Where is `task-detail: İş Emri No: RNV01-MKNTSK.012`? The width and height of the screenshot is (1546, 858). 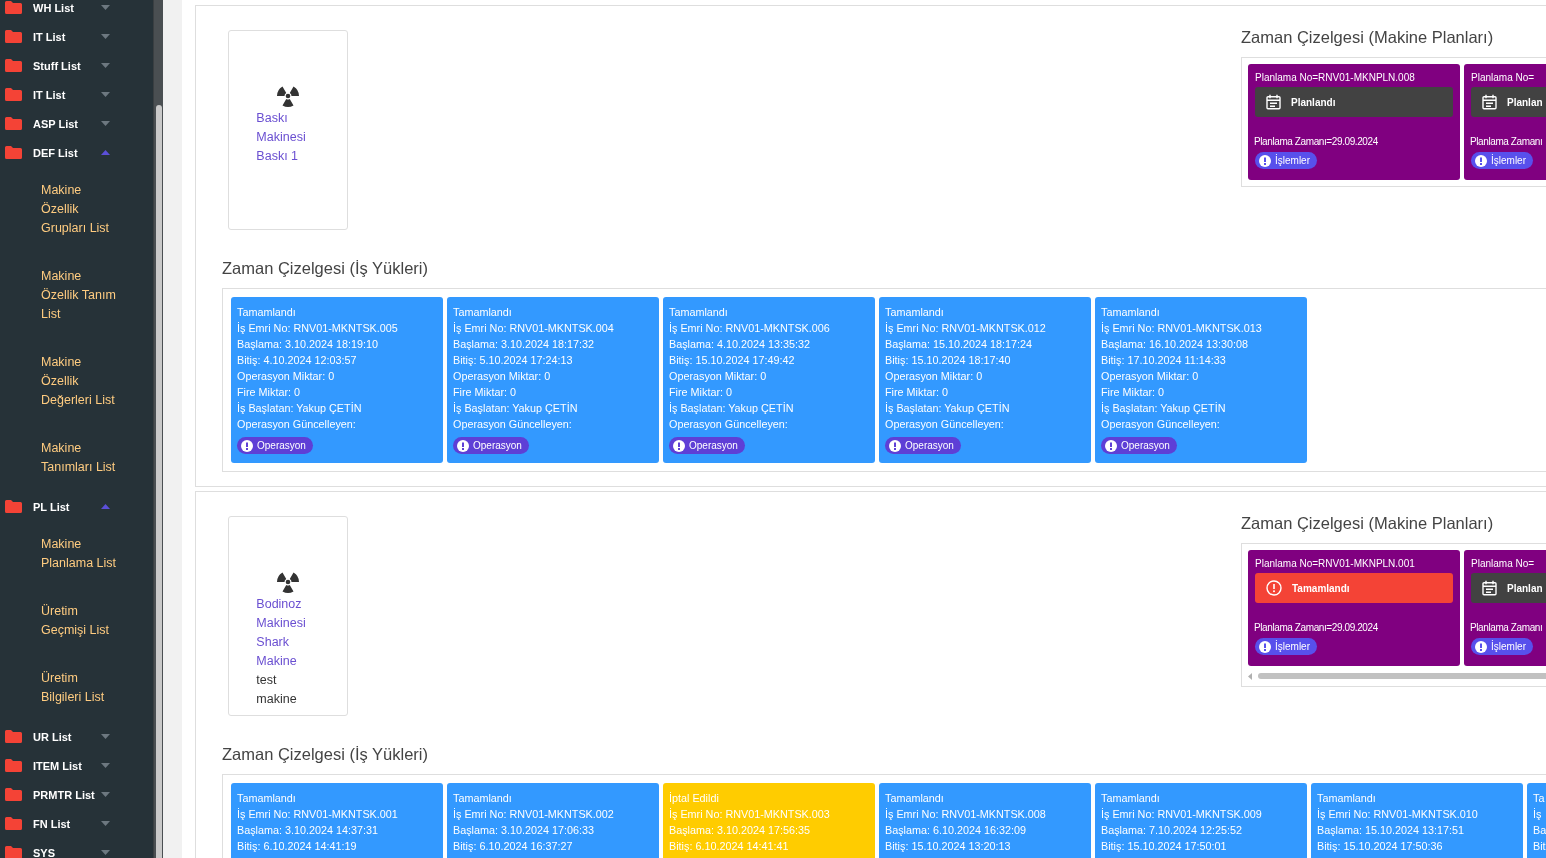 task-detail: İş Emri No: RNV01-MKNTSK.012 is located at coordinates (966, 328).